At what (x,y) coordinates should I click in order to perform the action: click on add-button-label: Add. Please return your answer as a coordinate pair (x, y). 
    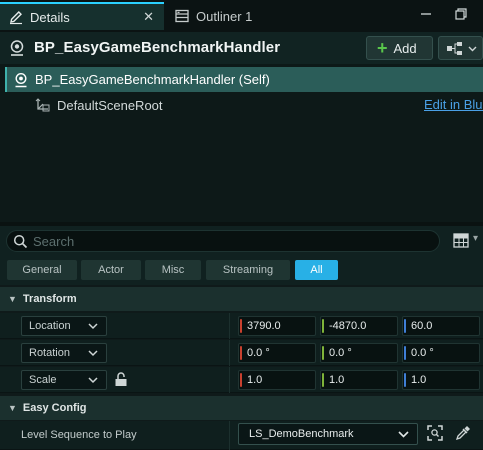
    Looking at the image, I should click on (405, 48).